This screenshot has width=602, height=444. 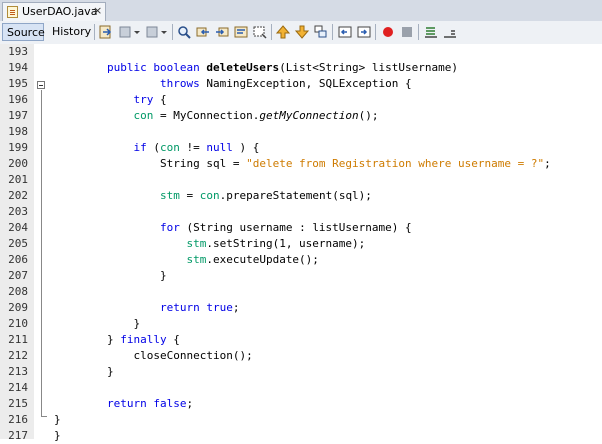 What do you see at coordinates (184, 32) in the screenshot?
I see `find-selection-icon` at bounding box center [184, 32].